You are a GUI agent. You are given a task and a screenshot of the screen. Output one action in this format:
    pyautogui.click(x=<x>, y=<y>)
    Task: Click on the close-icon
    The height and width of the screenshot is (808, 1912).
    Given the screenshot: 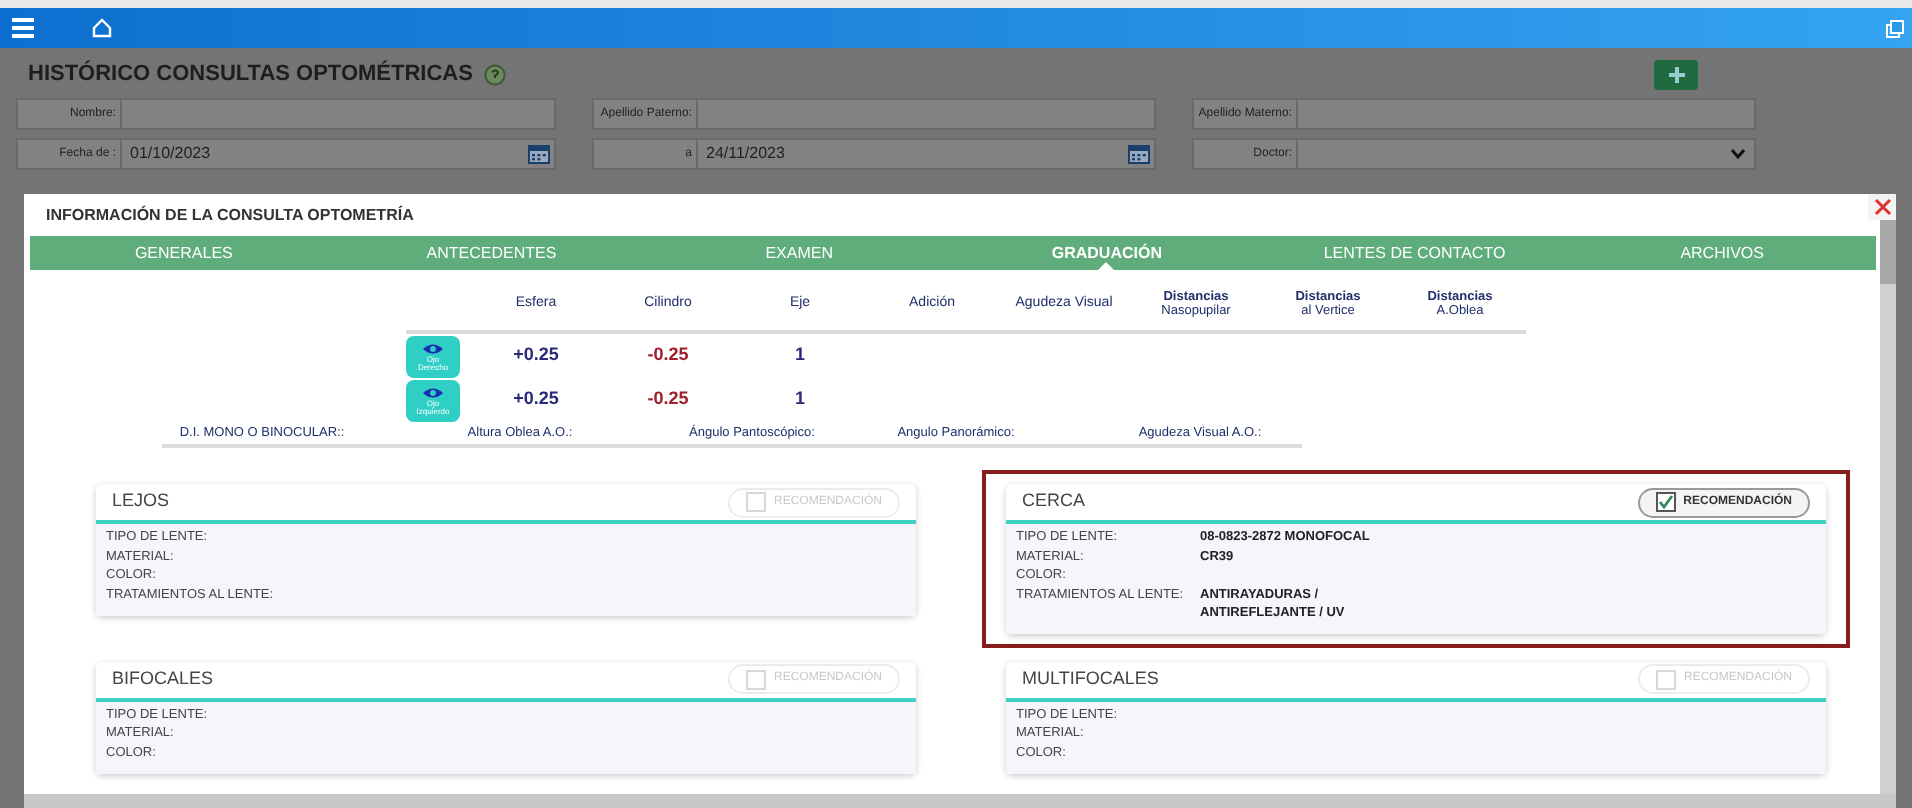 What is the action you would take?
    pyautogui.click(x=1882, y=207)
    